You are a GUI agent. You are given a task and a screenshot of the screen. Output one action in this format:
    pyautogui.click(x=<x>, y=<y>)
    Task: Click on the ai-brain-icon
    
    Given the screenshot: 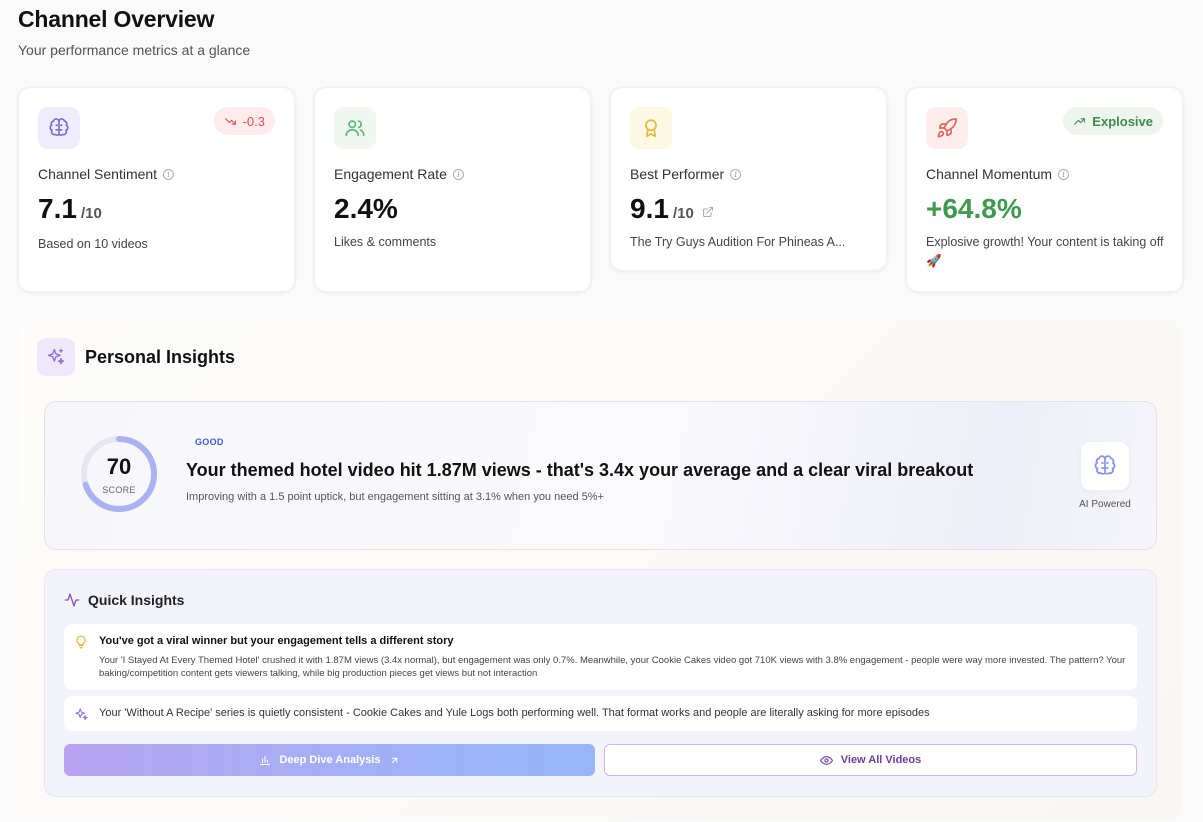 What is the action you would take?
    pyautogui.click(x=1105, y=466)
    